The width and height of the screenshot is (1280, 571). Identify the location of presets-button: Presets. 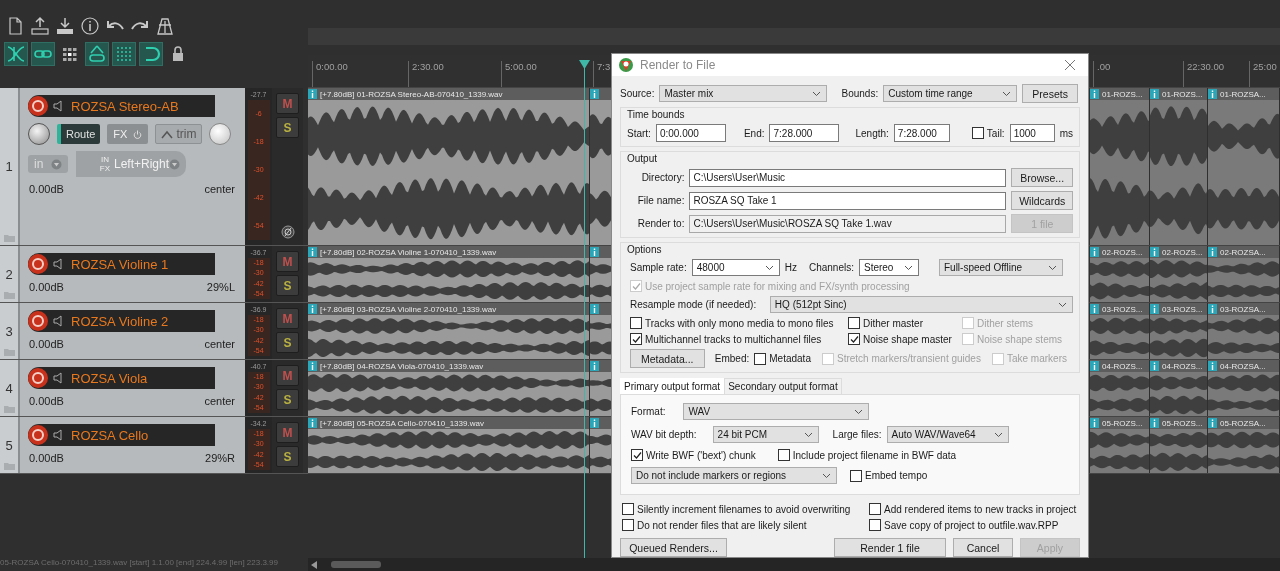
(1050, 93).